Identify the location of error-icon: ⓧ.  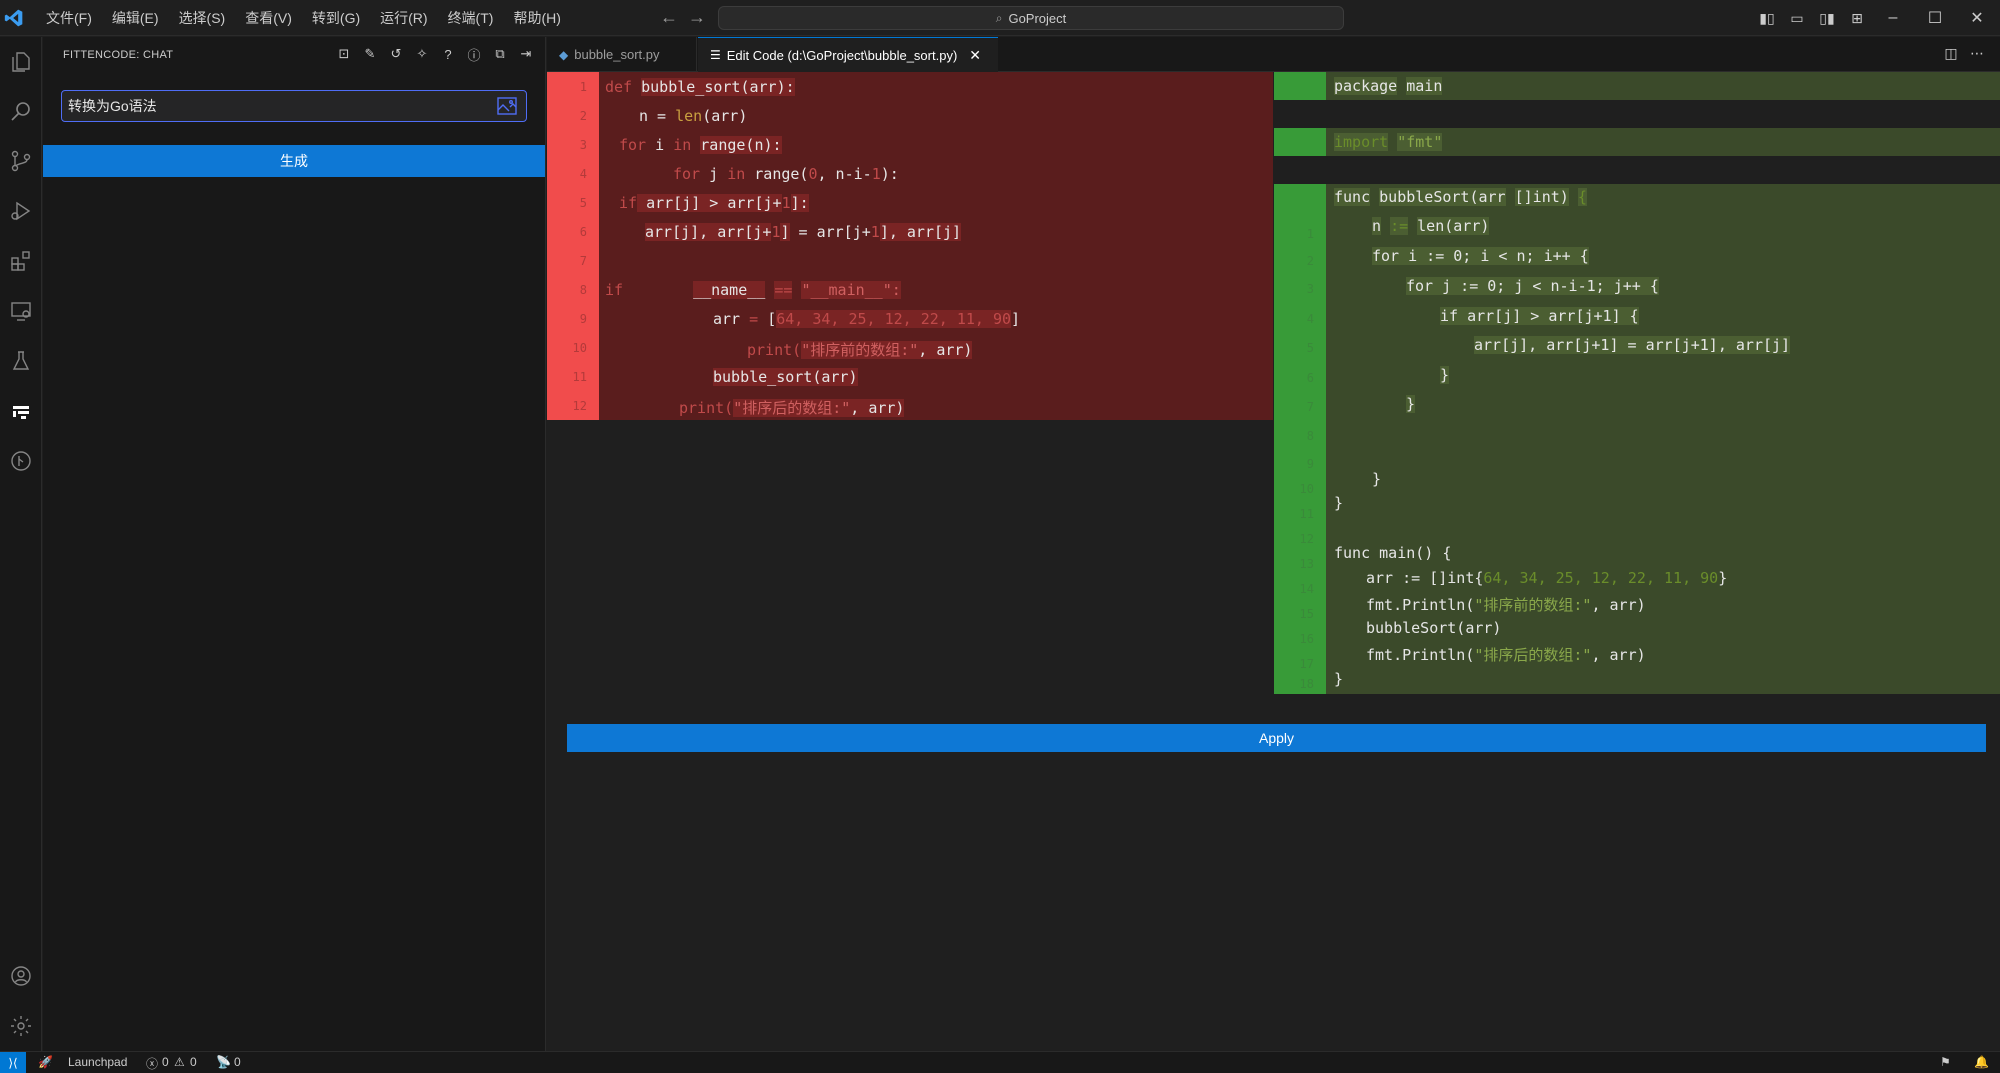
(152, 1063).